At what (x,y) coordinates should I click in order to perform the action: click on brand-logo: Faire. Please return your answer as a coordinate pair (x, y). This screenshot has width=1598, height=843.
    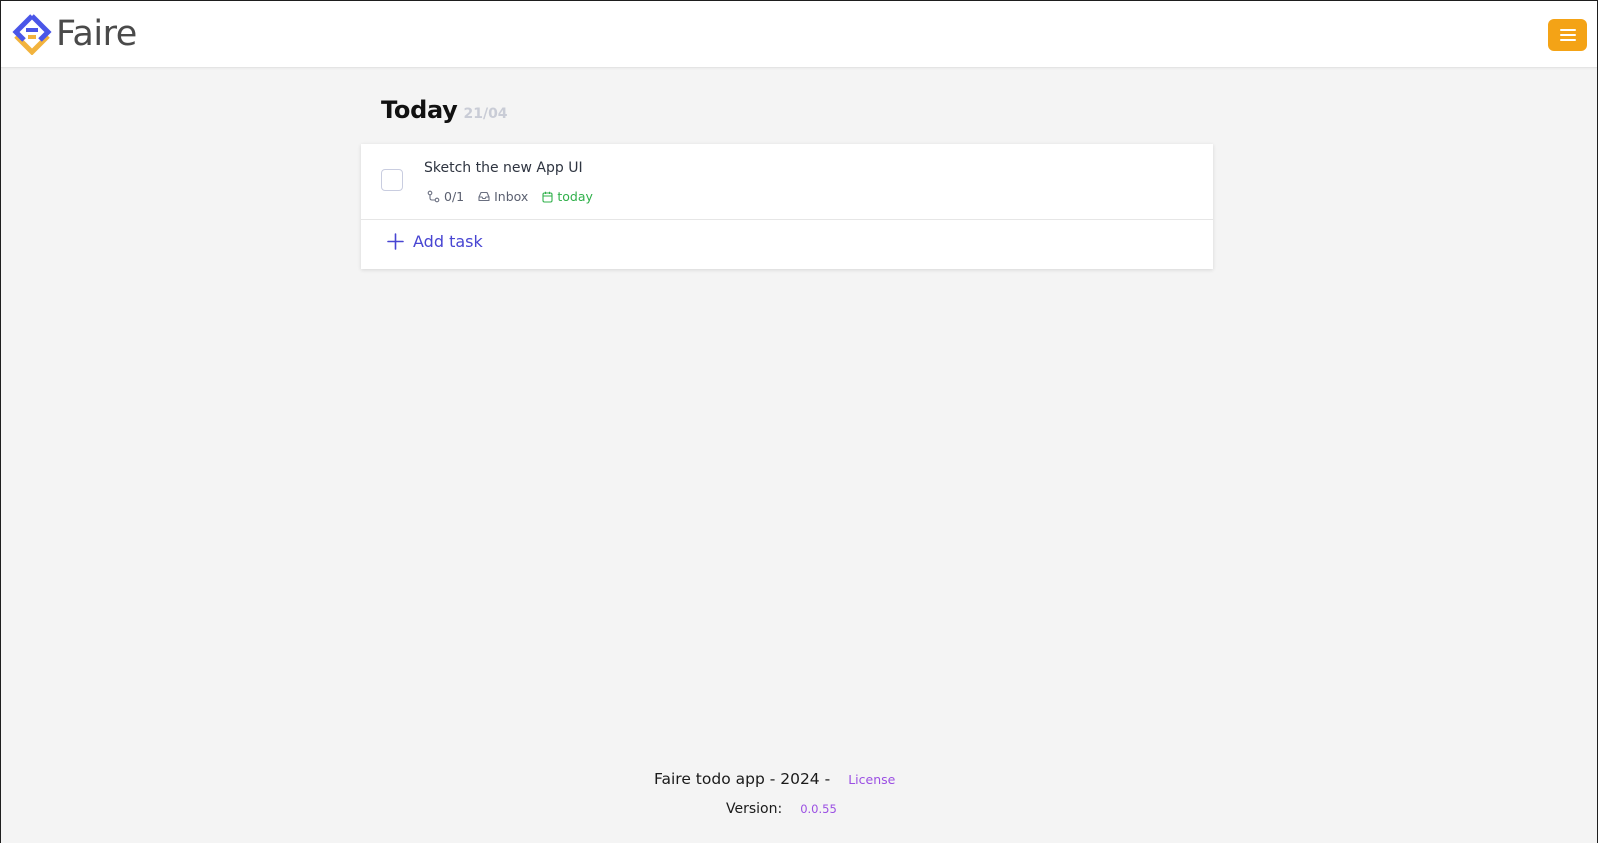
    Looking at the image, I should click on (74, 34).